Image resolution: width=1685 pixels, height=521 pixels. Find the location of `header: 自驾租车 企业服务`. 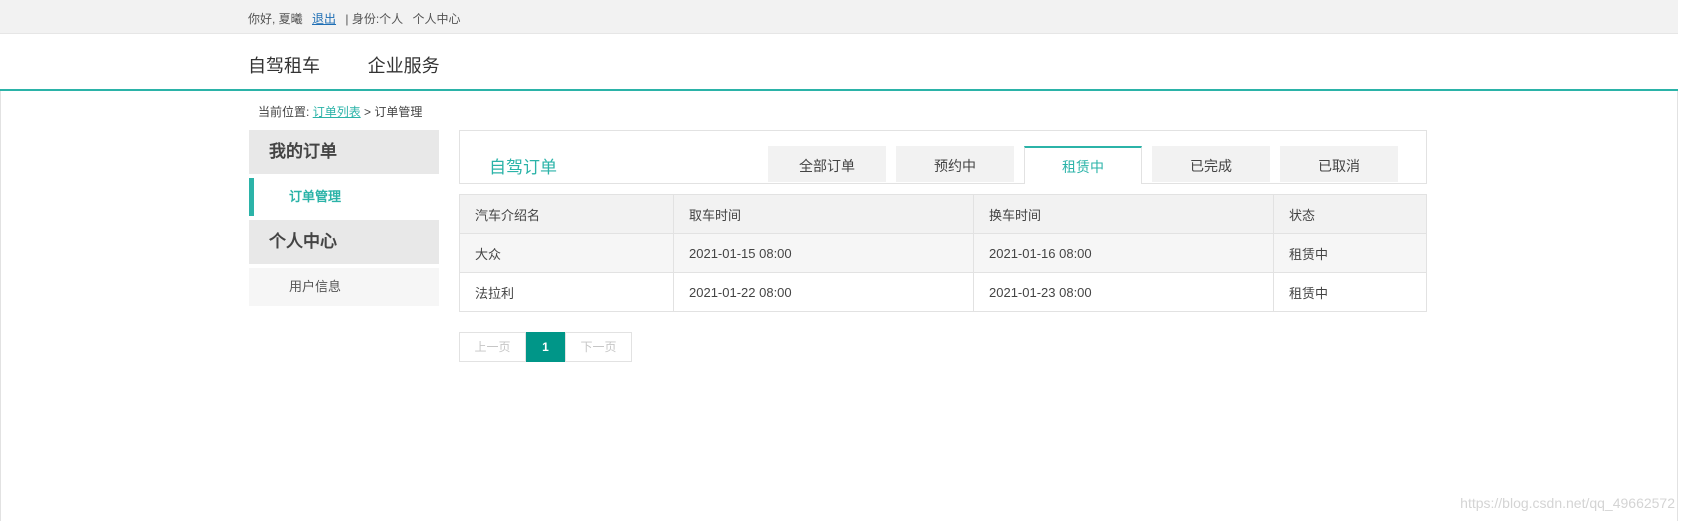

header: 自驾租车 企业服务 is located at coordinates (839, 62).